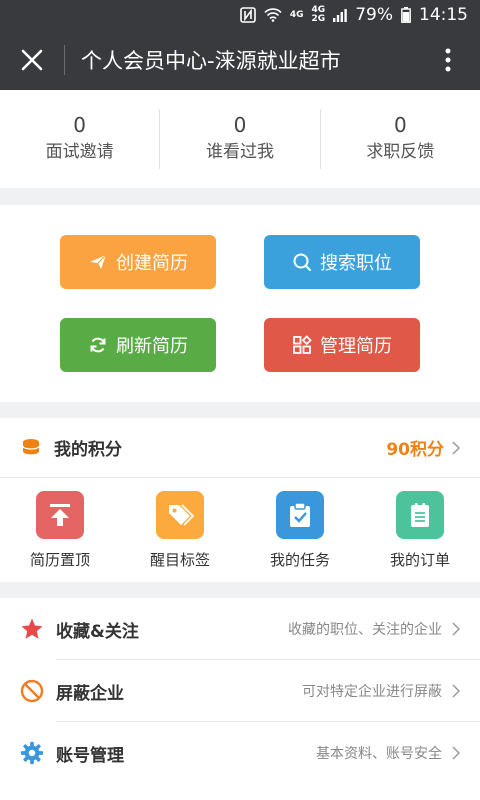 This screenshot has width=480, height=800. What do you see at coordinates (59, 559) in the screenshot?
I see `service-label: 简历置顶` at bounding box center [59, 559].